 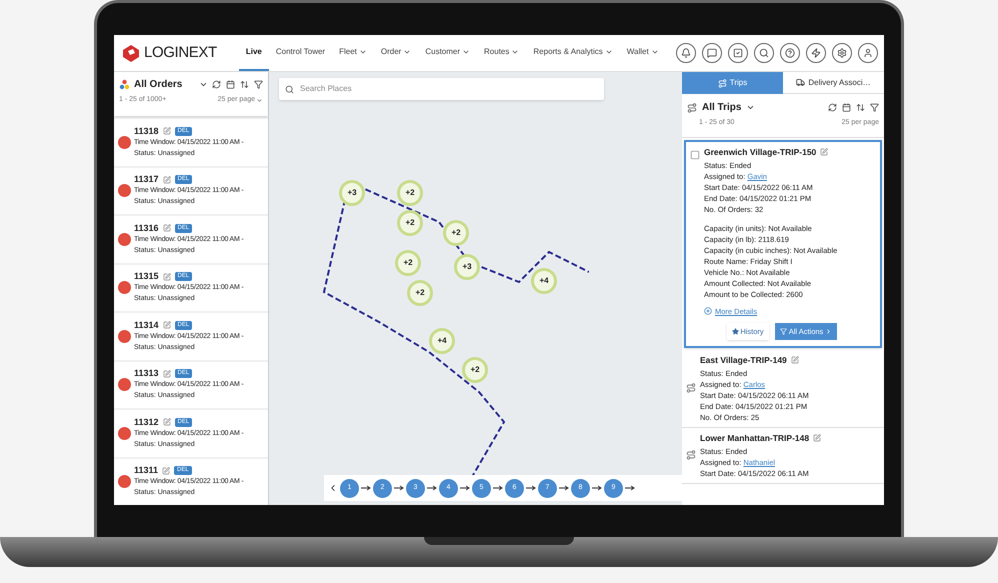 What do you see at coordinates (738, 53) in the screenshot?
I see `checkbox-icon` at bounding box center [738, 53].